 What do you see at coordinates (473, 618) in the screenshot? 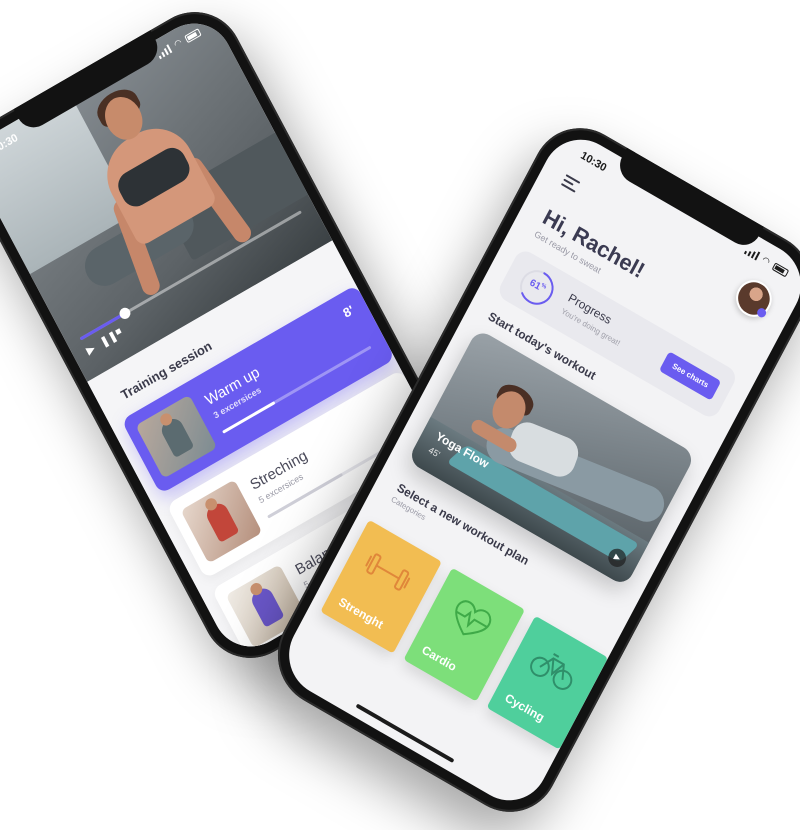
I see `heart-rate-icon` at bounding box center [473, 618].